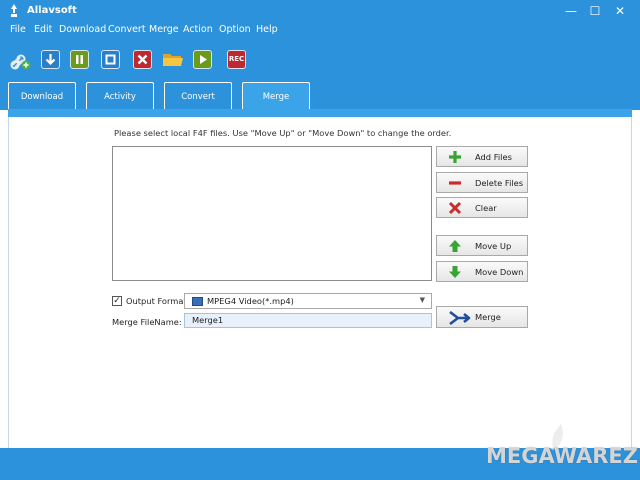 Image resolution: width=640 pixels, height=480 pixels. Describe the element at coordinates (595, 11) in the screenshot. I see `maximize-button: ☐` at that location.